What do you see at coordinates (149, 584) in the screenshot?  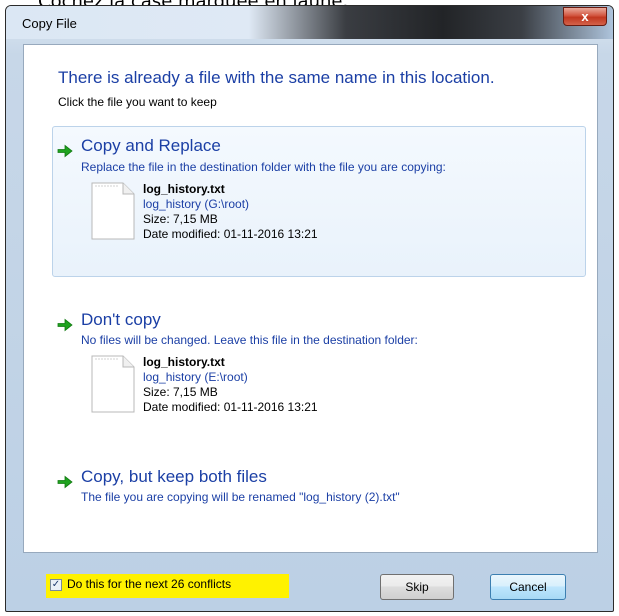 I see `conflicts-checkbox-label: Do this for the next 26 conflicts` at bounding box center [149, 584].